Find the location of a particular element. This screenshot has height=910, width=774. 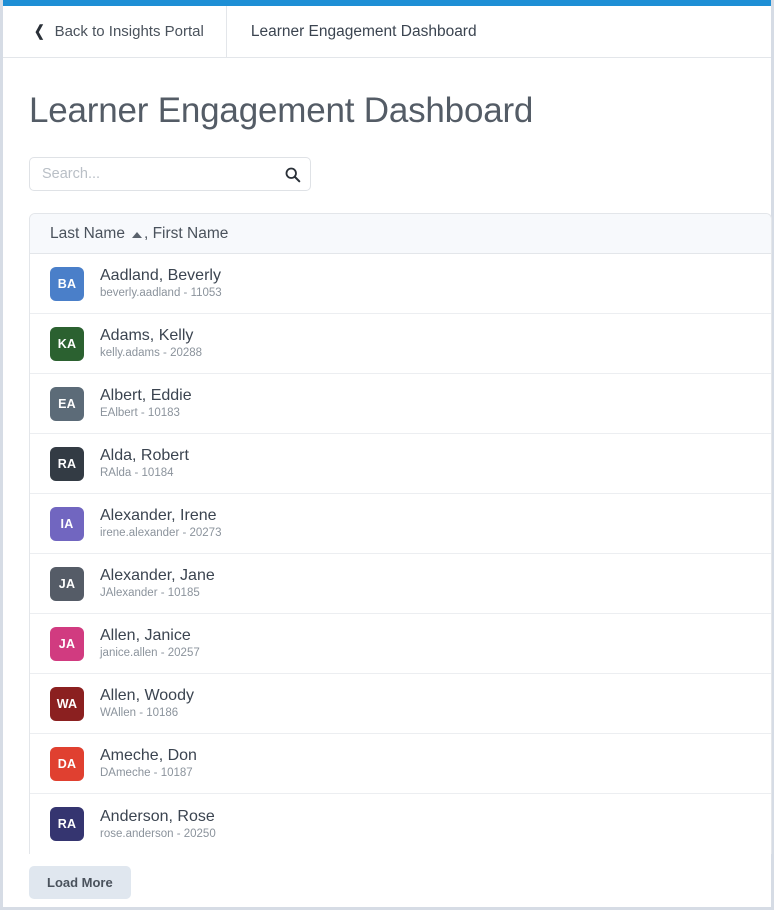

avatar: BA is located at coordinates (67, 283).